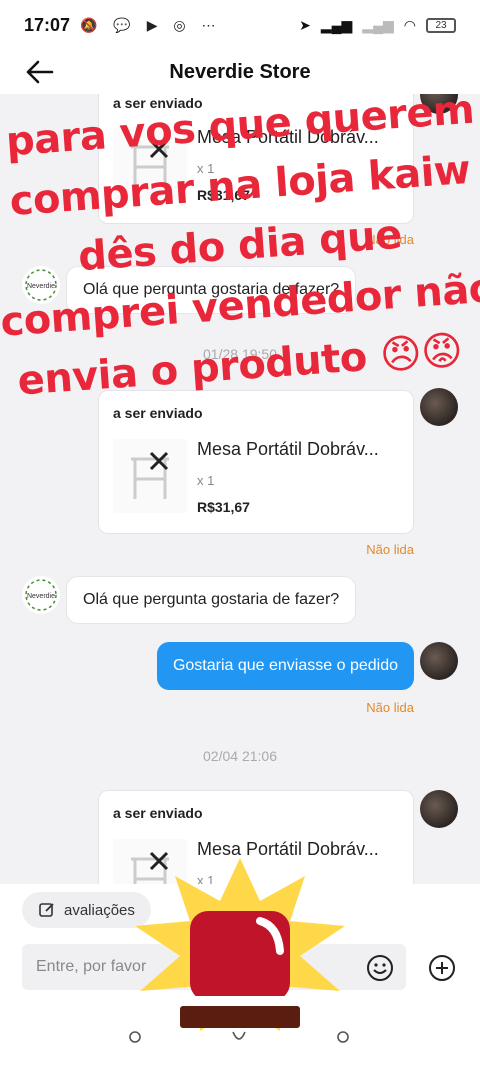 The image size is (480, 1066). I want to click on status-right-icons: ➤ ▂▄▆ ▂▄▆ ◠ 23, so click(377, 25).